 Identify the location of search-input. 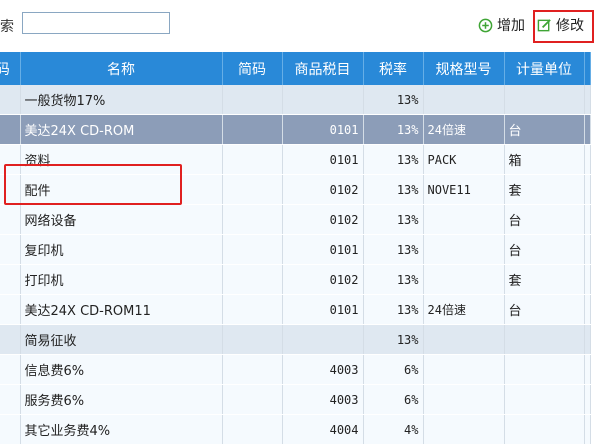
(96, 23).